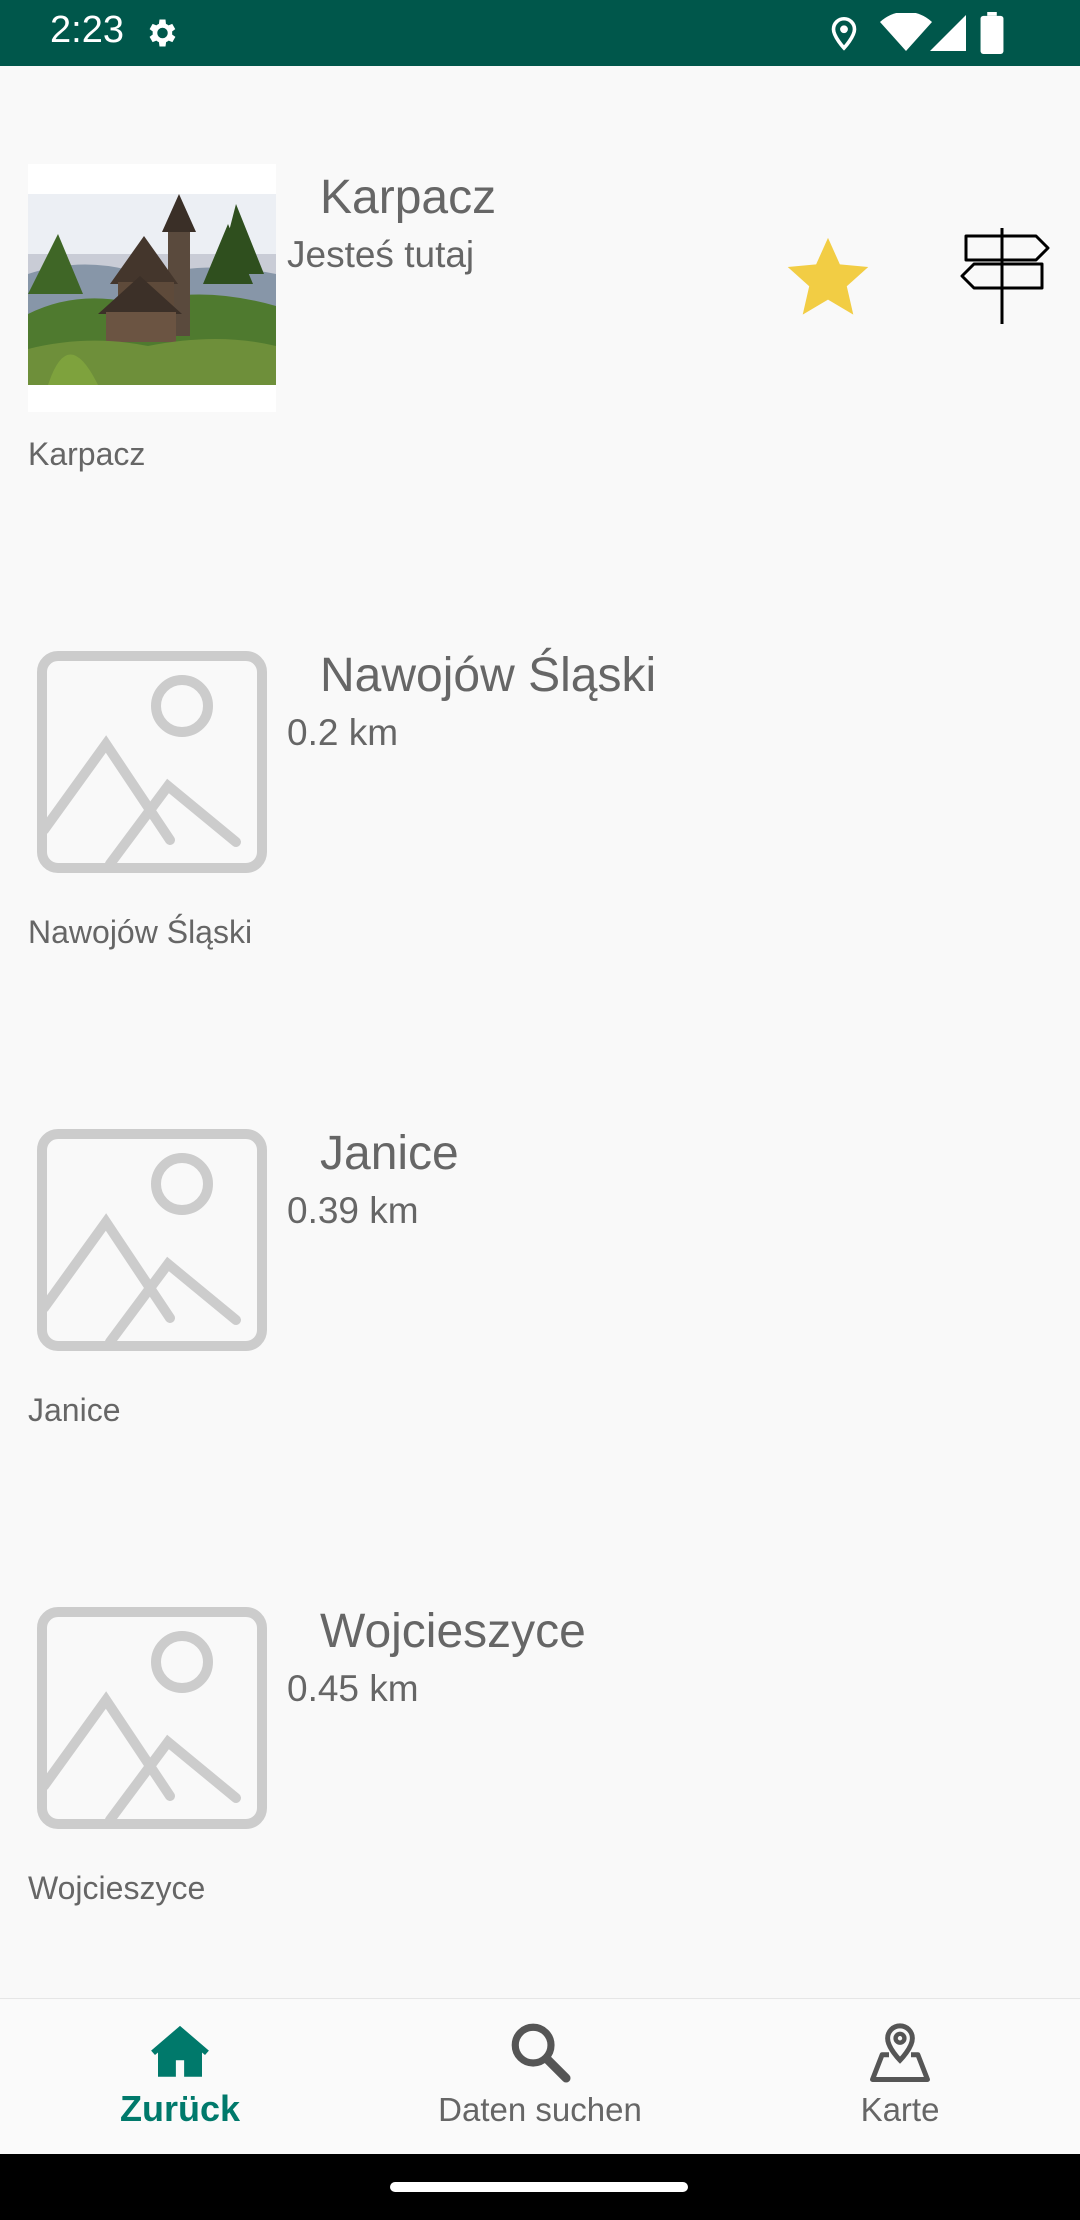 The image size is (1080, 2220). Describe the element at coordinates (453, 1631) in the screenshot. I see `place-title: Wojcieszyce` at that location.